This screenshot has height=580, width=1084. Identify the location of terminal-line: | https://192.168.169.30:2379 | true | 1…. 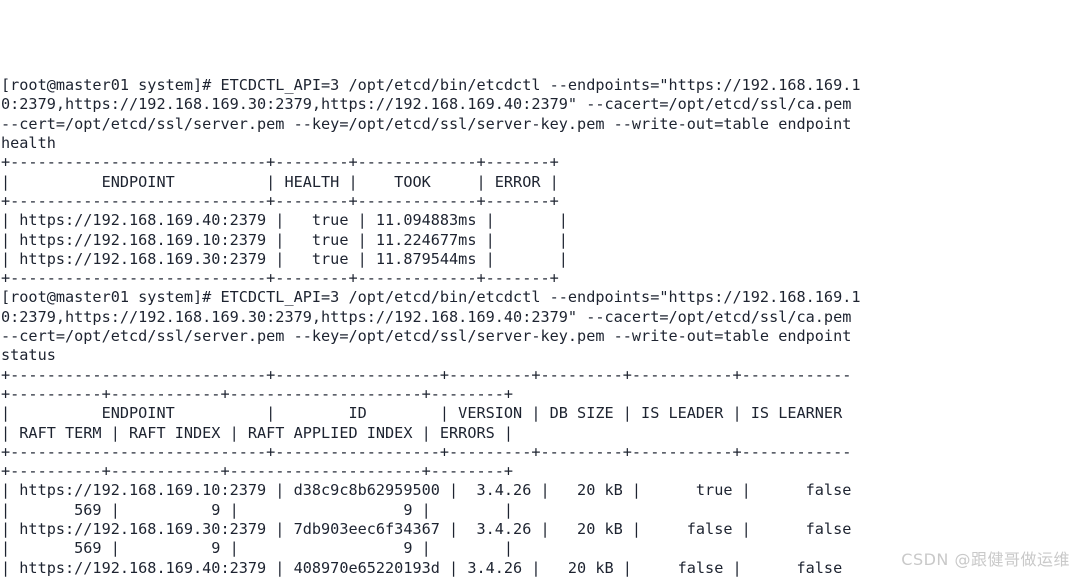
(284, 258).